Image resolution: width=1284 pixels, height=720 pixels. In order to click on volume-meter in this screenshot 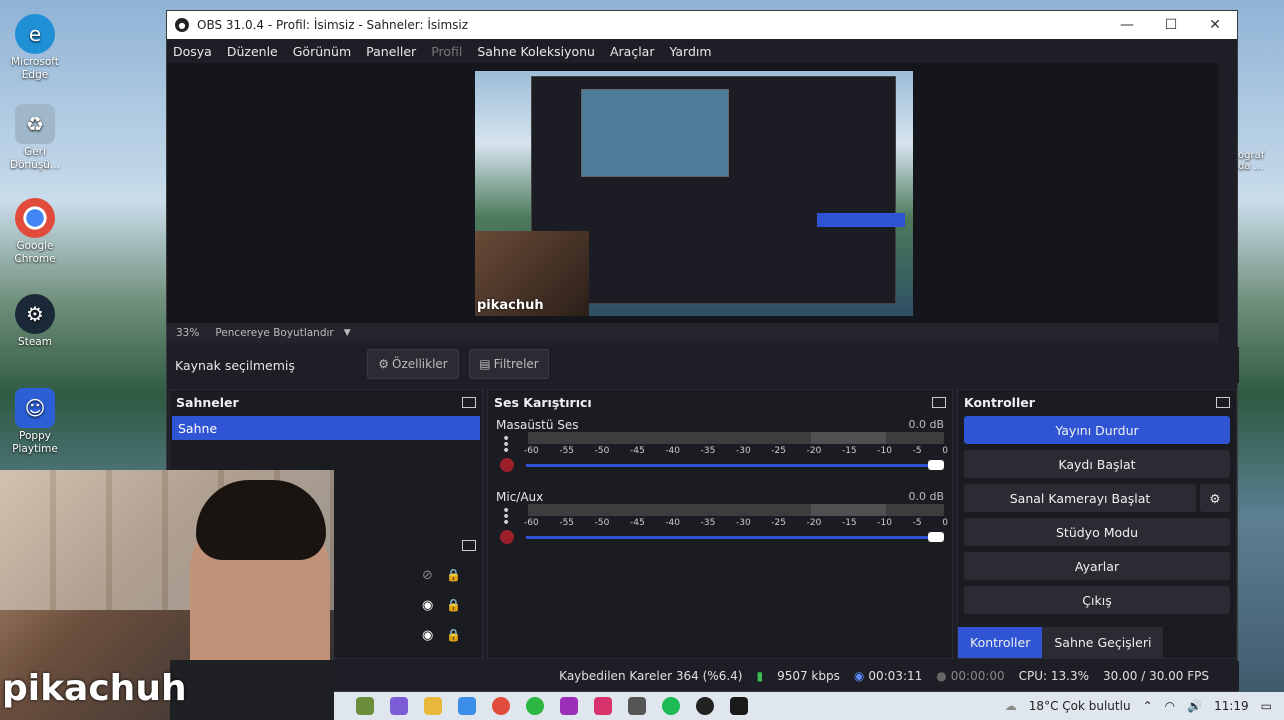, I will do `click(736, 510)`.